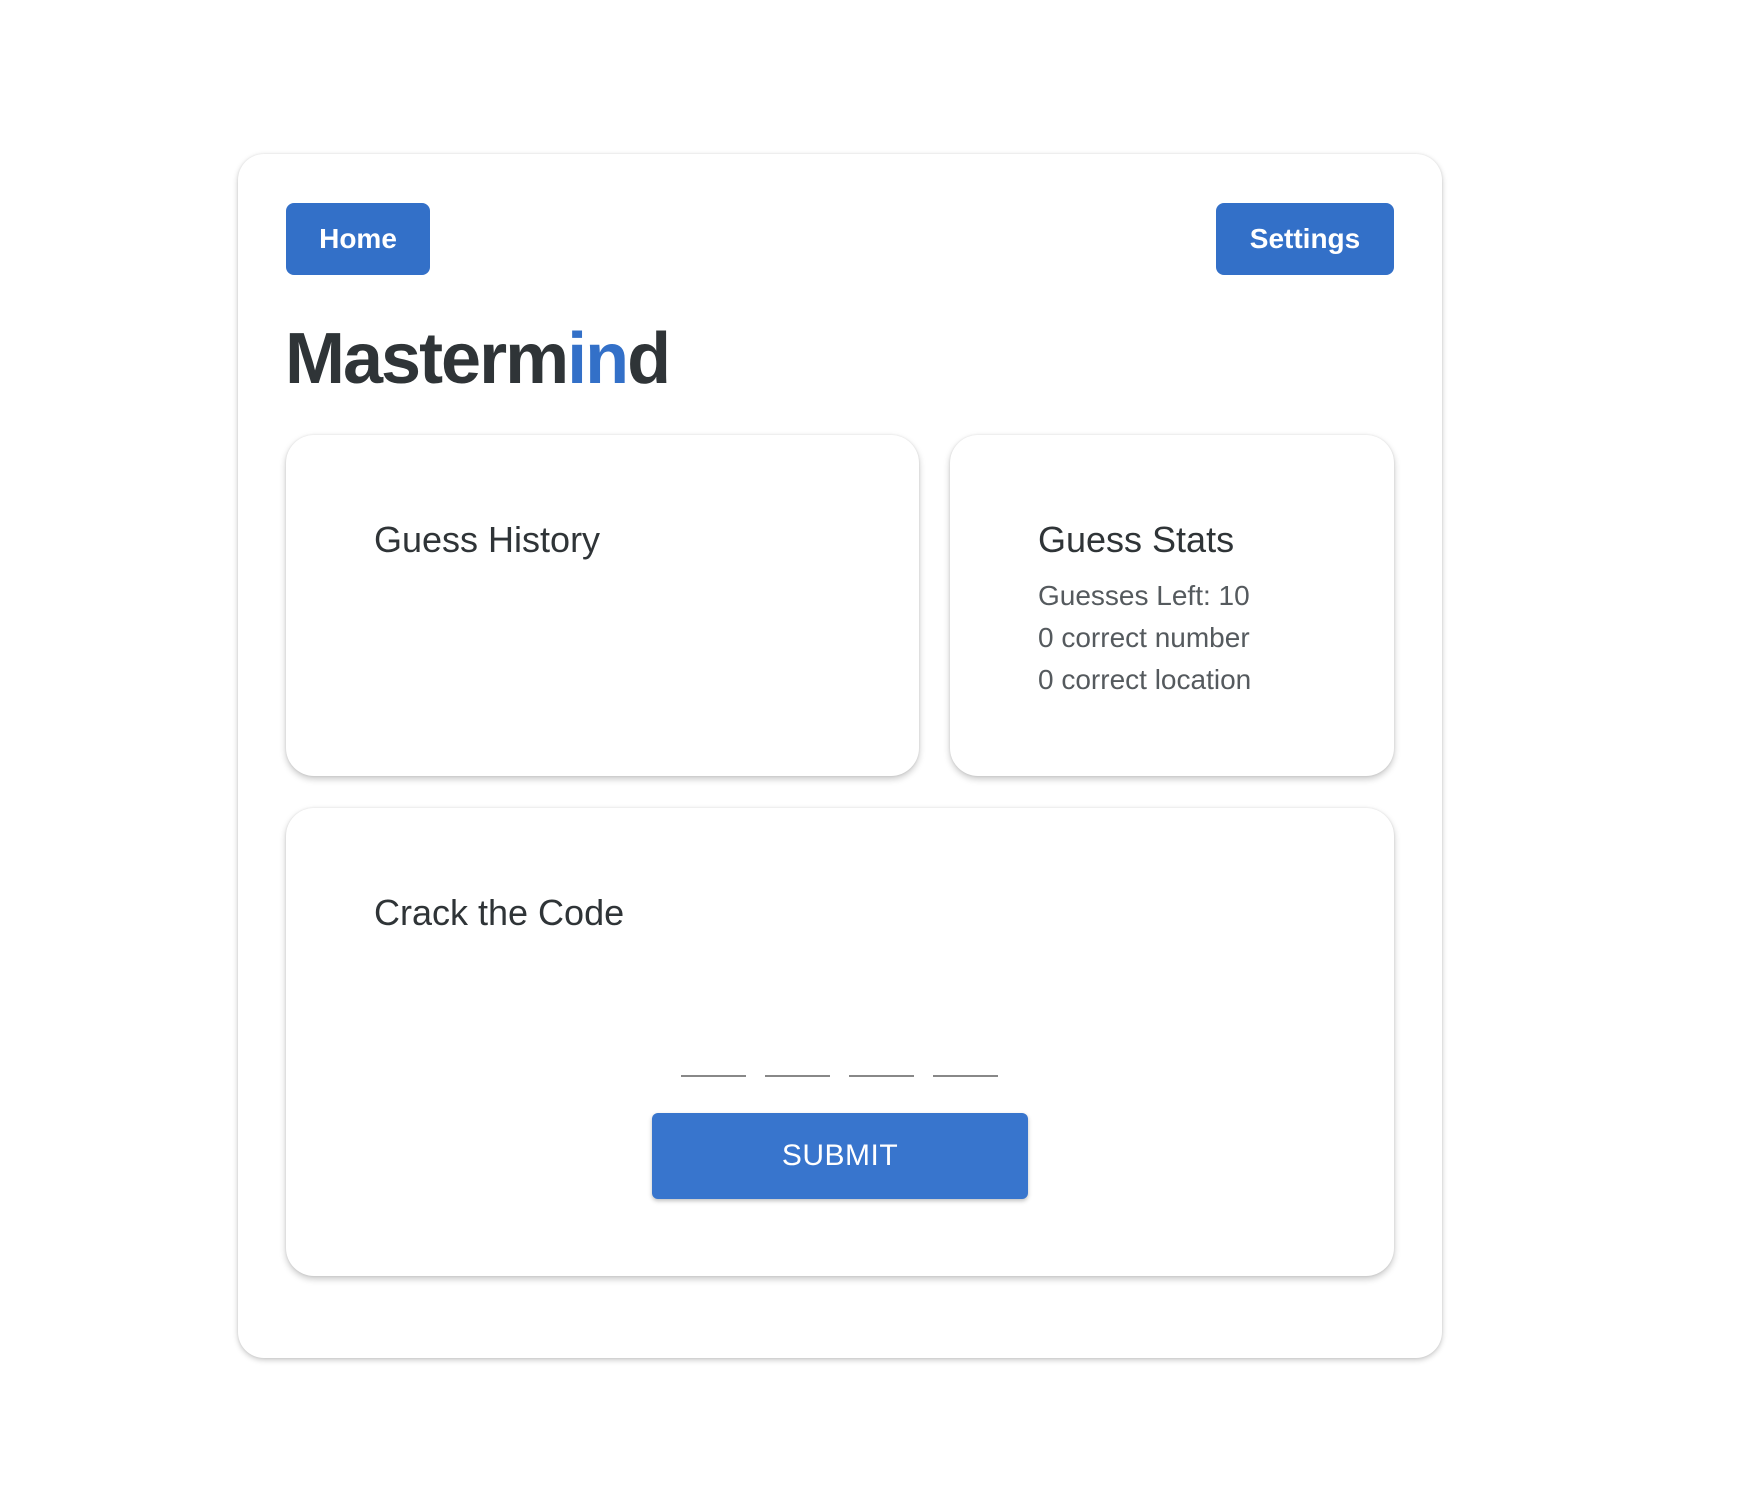 The image size is (1740, 1500). What do you see at coordinates (1305, 239) in the screenshot?
I see `settings-button: Settings` at bounding box center [1305, 239].